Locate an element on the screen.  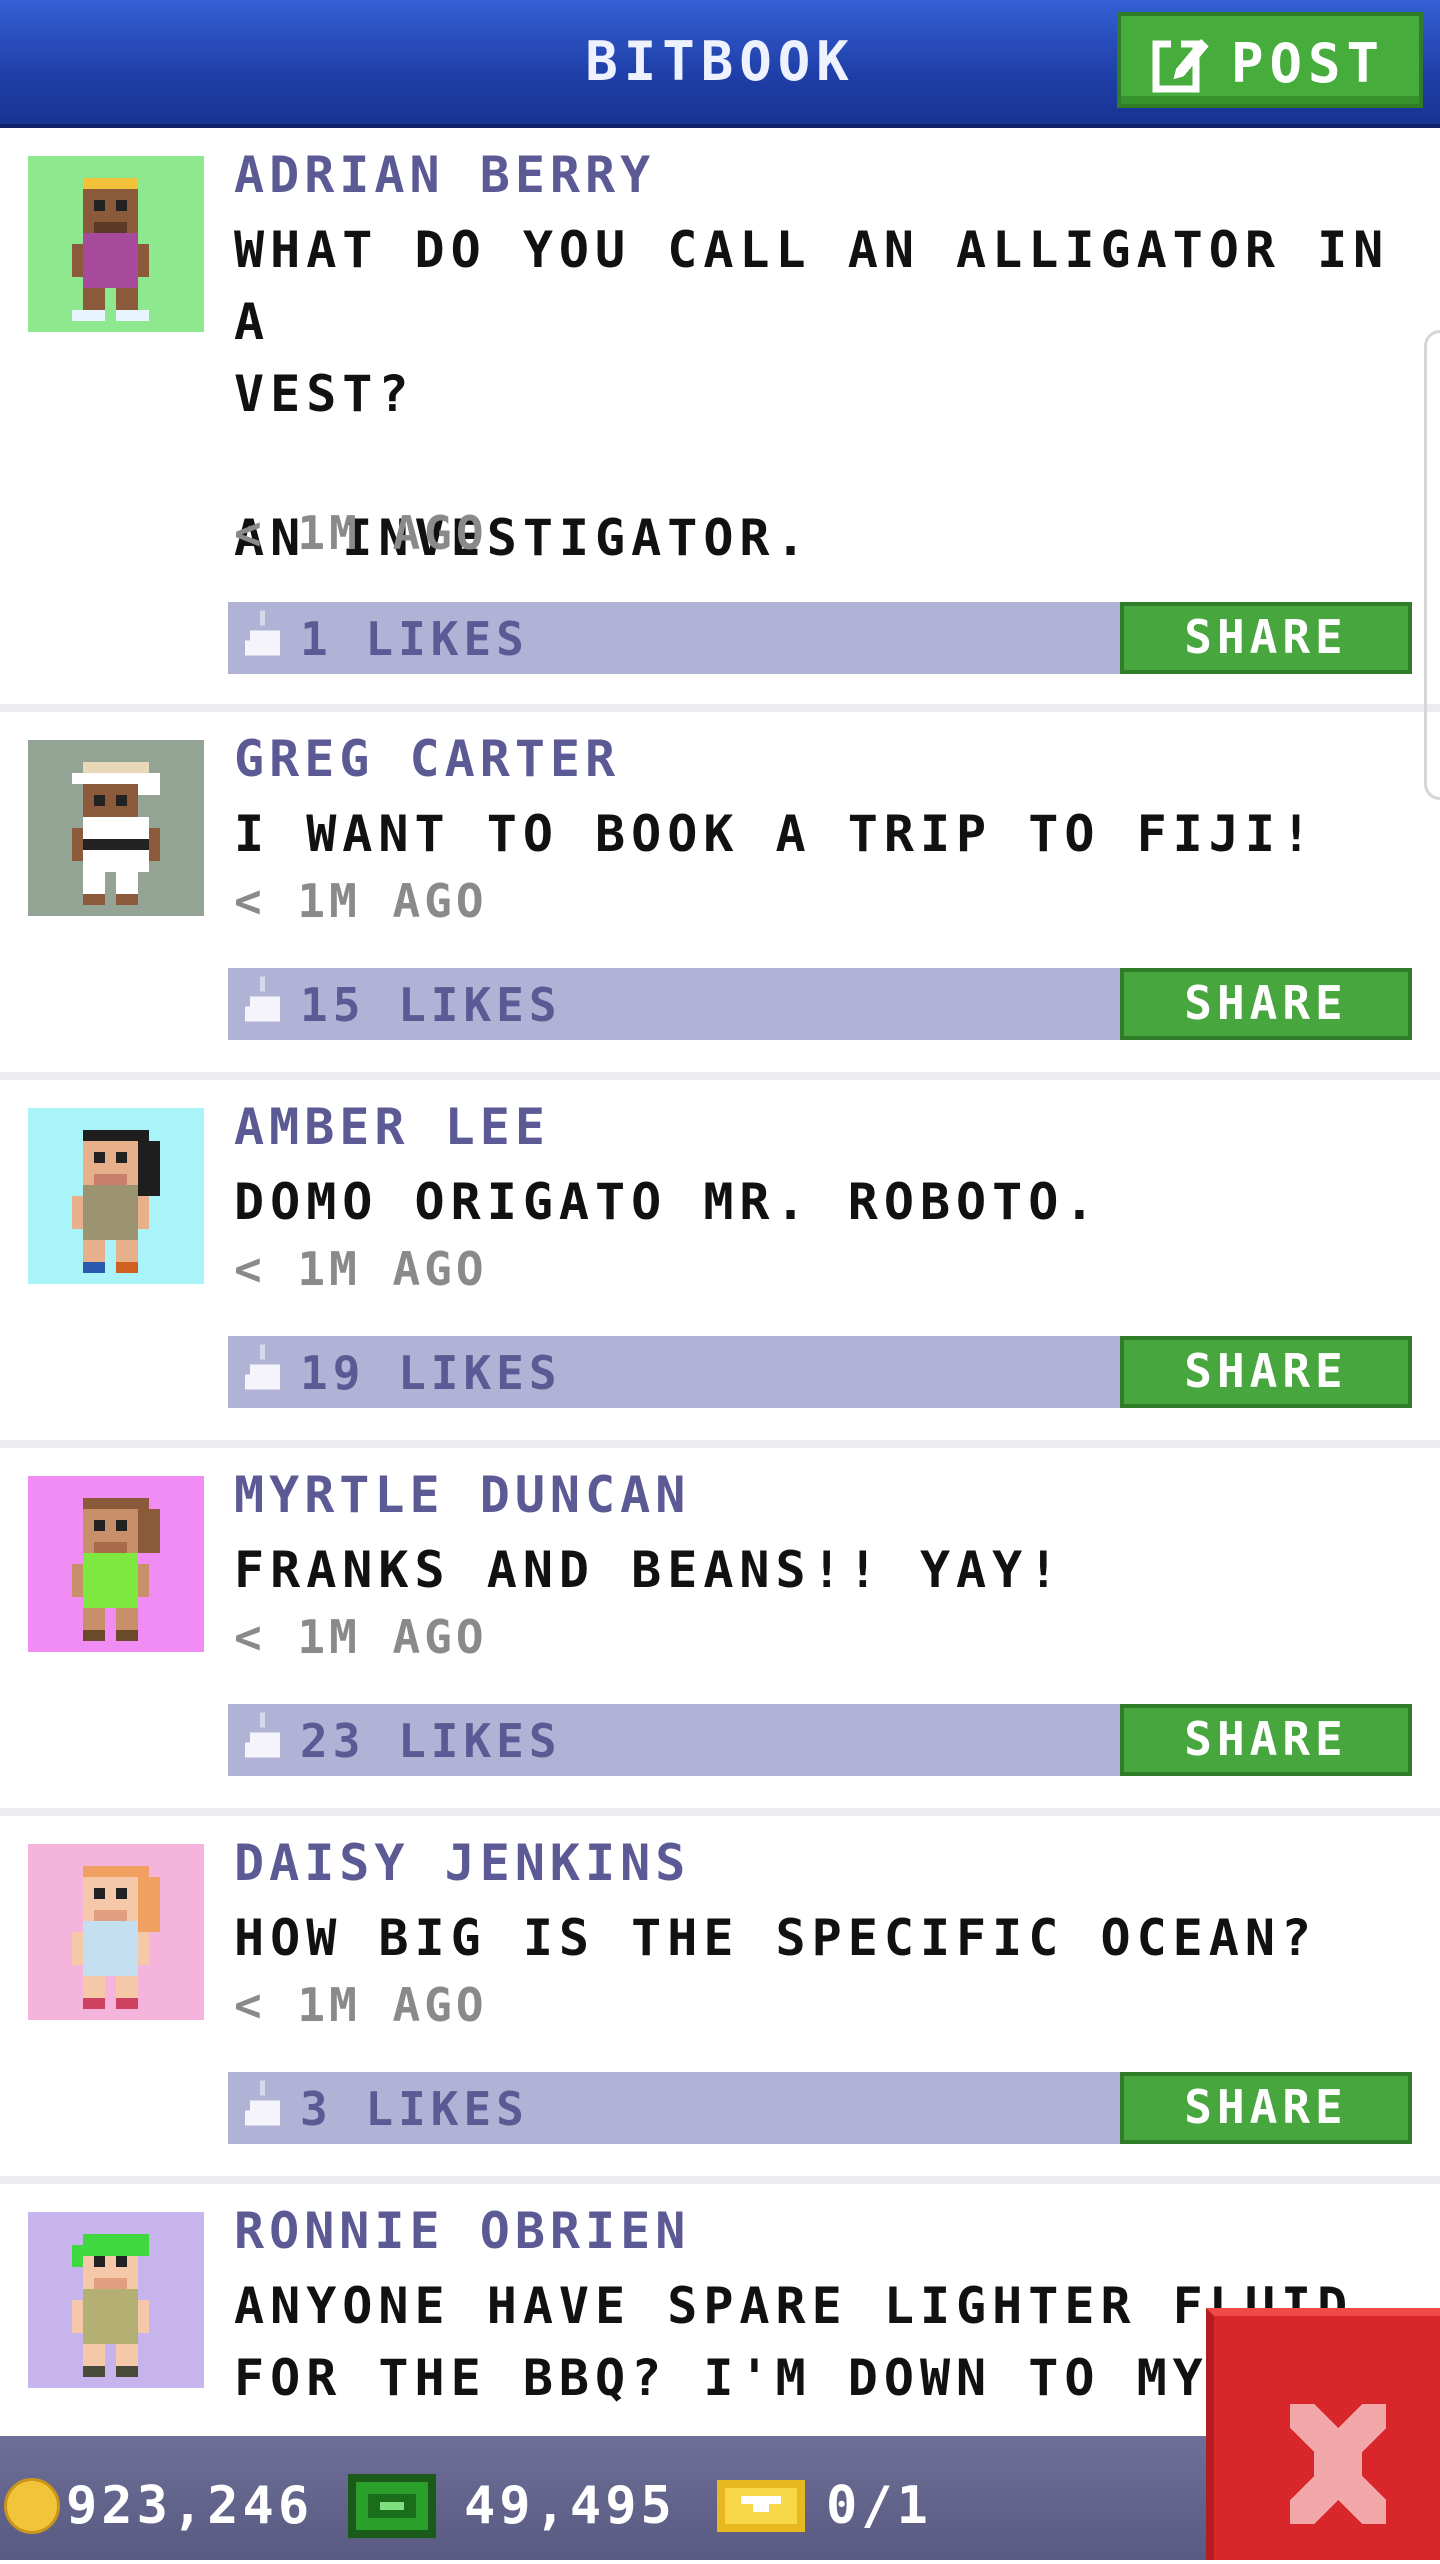
close-button is located at coordinates (1323, 2434).